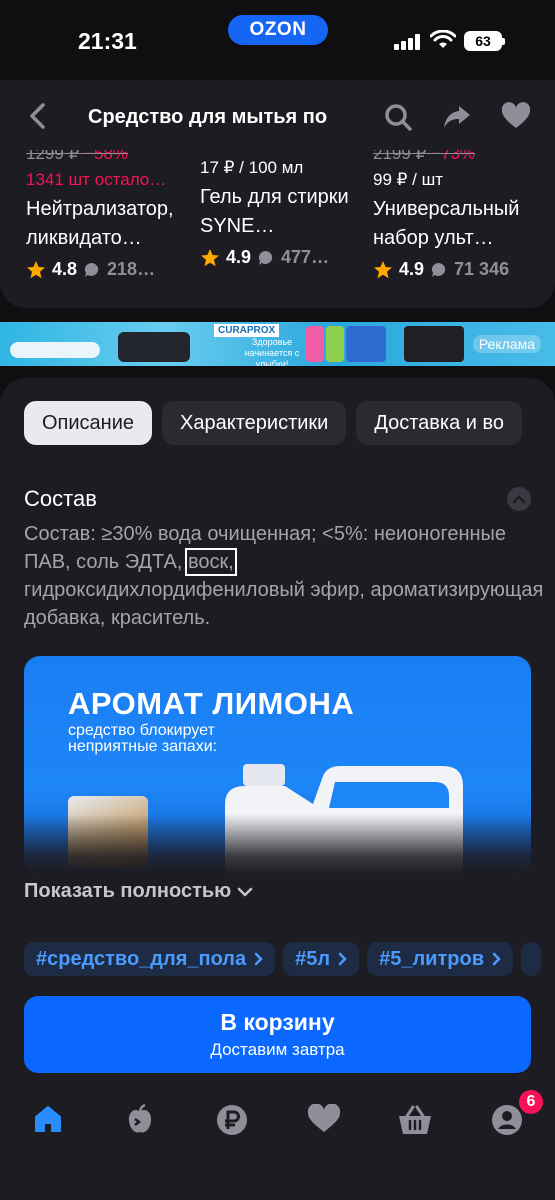 Image resolution: width=555 pixels, height=1200 pixels. I want to click on ad-brand-logo: CURAPROX, so click(247, 330).